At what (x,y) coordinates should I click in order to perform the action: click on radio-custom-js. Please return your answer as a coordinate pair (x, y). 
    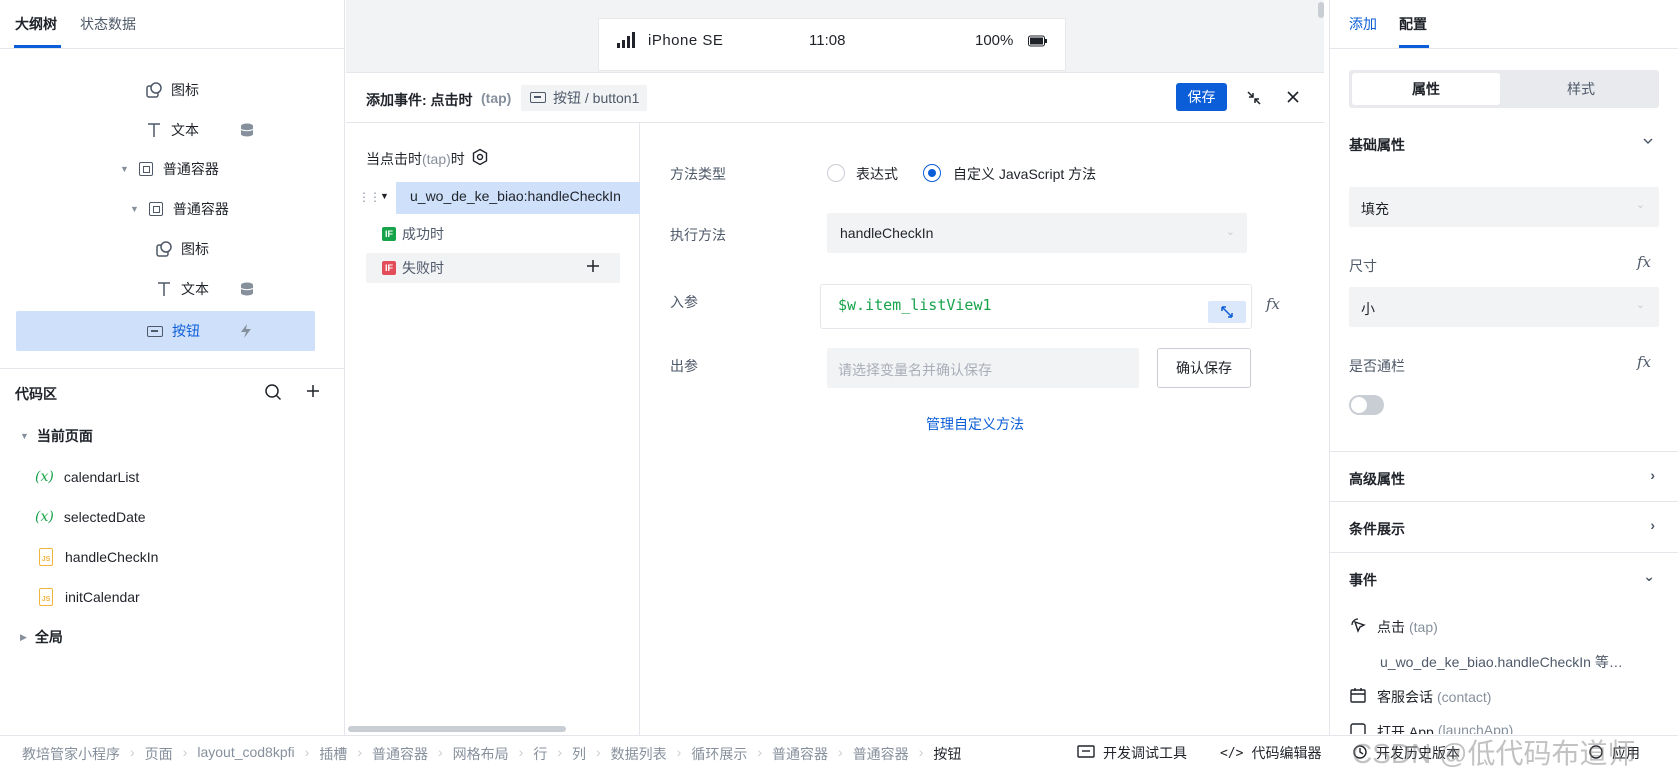
    Looking at the image, I should click on (932, 173).